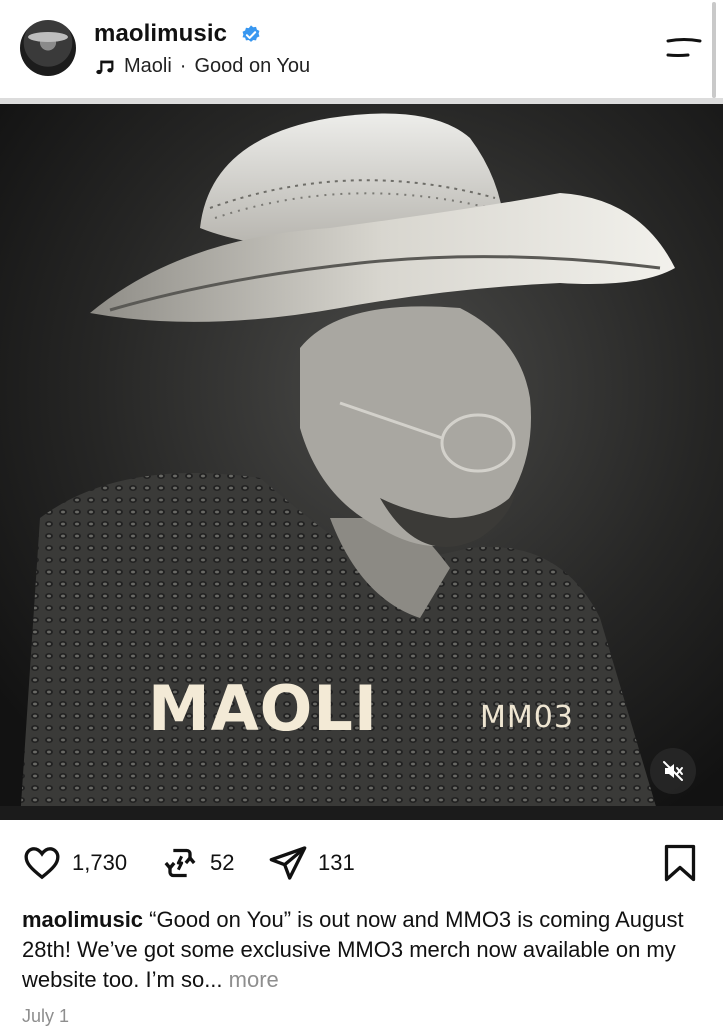 The width and height of the screenshot is (723, 1027). Describe the element at coordinates (222, 862) in the screenshot. I see `repost-count: 52` at that location.